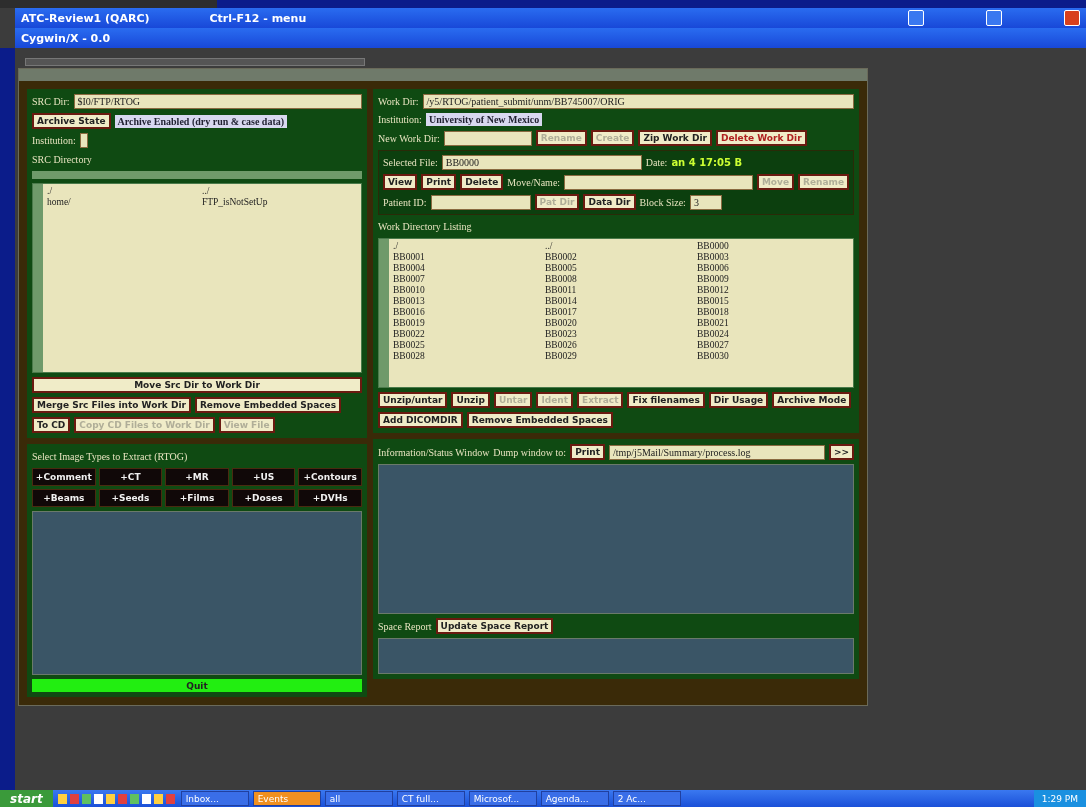 This screenshot has width=1086, height=807. I want to click on list-item: BB0004, so click(469, 268).